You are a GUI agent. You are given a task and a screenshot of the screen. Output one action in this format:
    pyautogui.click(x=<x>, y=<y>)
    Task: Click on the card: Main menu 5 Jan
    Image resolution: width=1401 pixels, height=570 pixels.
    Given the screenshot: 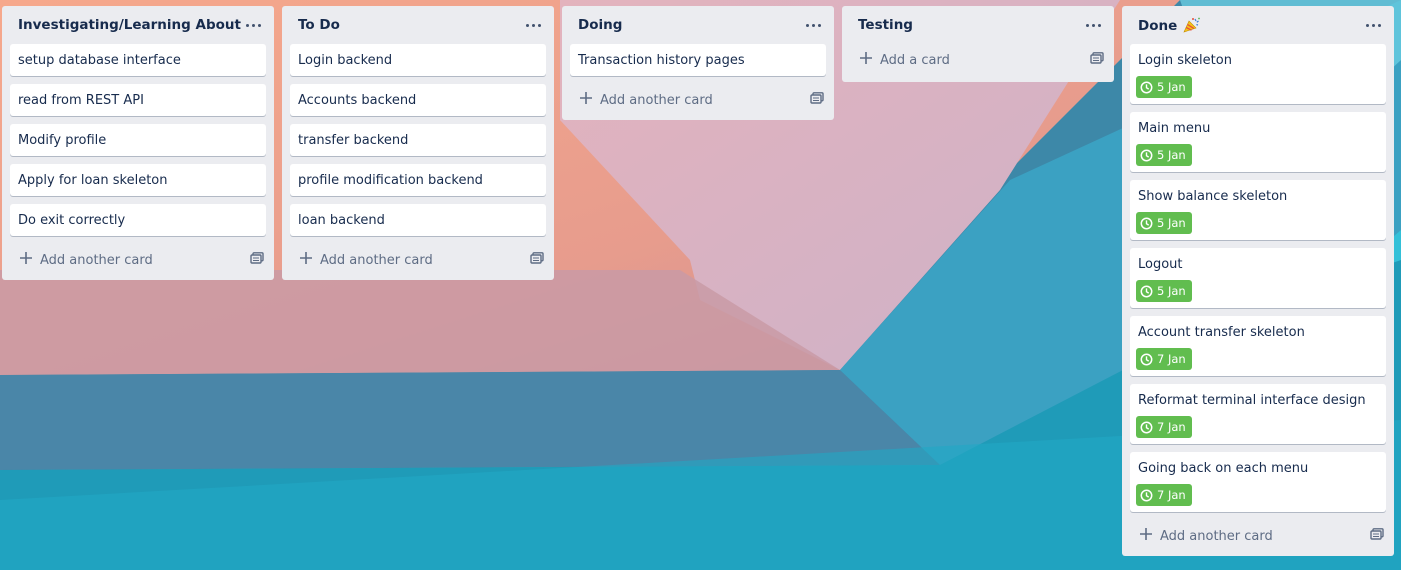 What is the action you would take?
    pyautogui.click(x=1258, y=142)
    